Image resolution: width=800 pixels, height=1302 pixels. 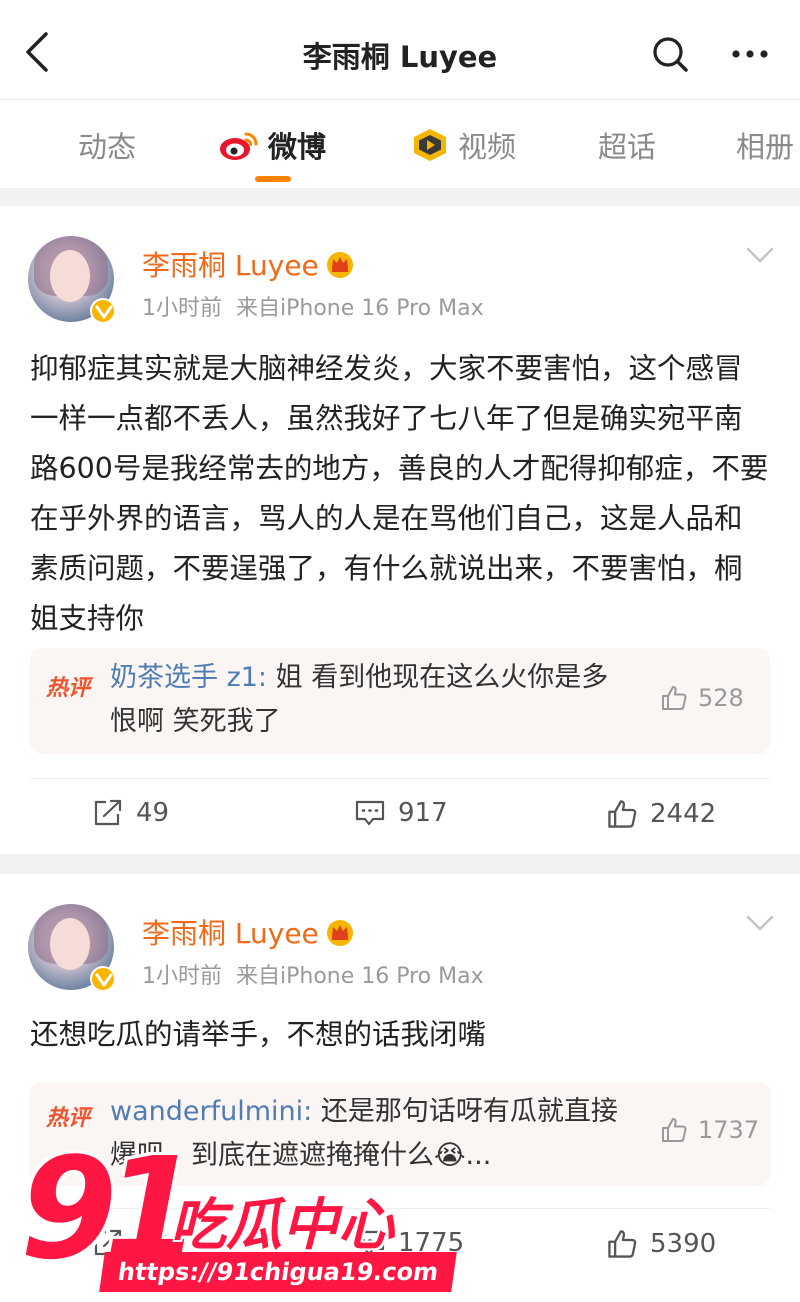 I want to click on tab-dynamic: 动态, so click(x=107, y=145).